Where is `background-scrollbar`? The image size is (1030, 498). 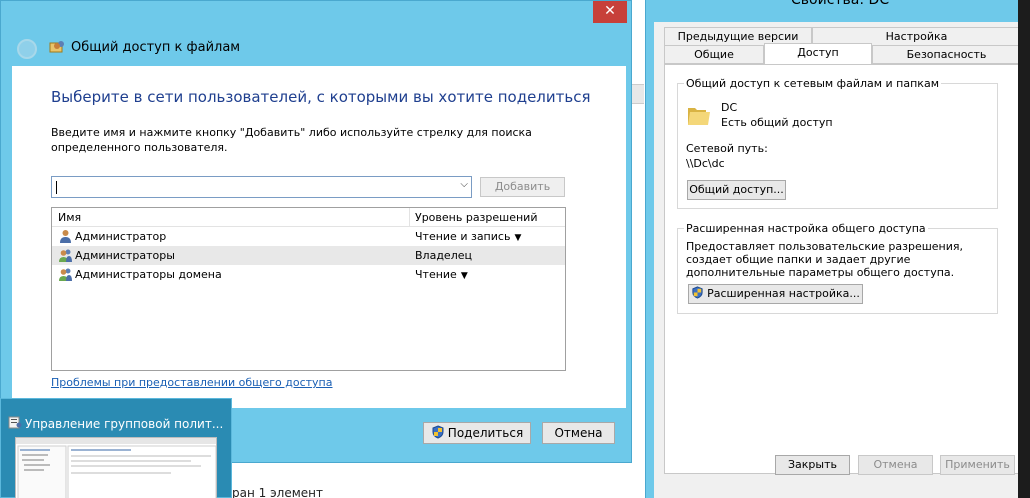
background-scrollbar is located at coordinates (1024, 249).